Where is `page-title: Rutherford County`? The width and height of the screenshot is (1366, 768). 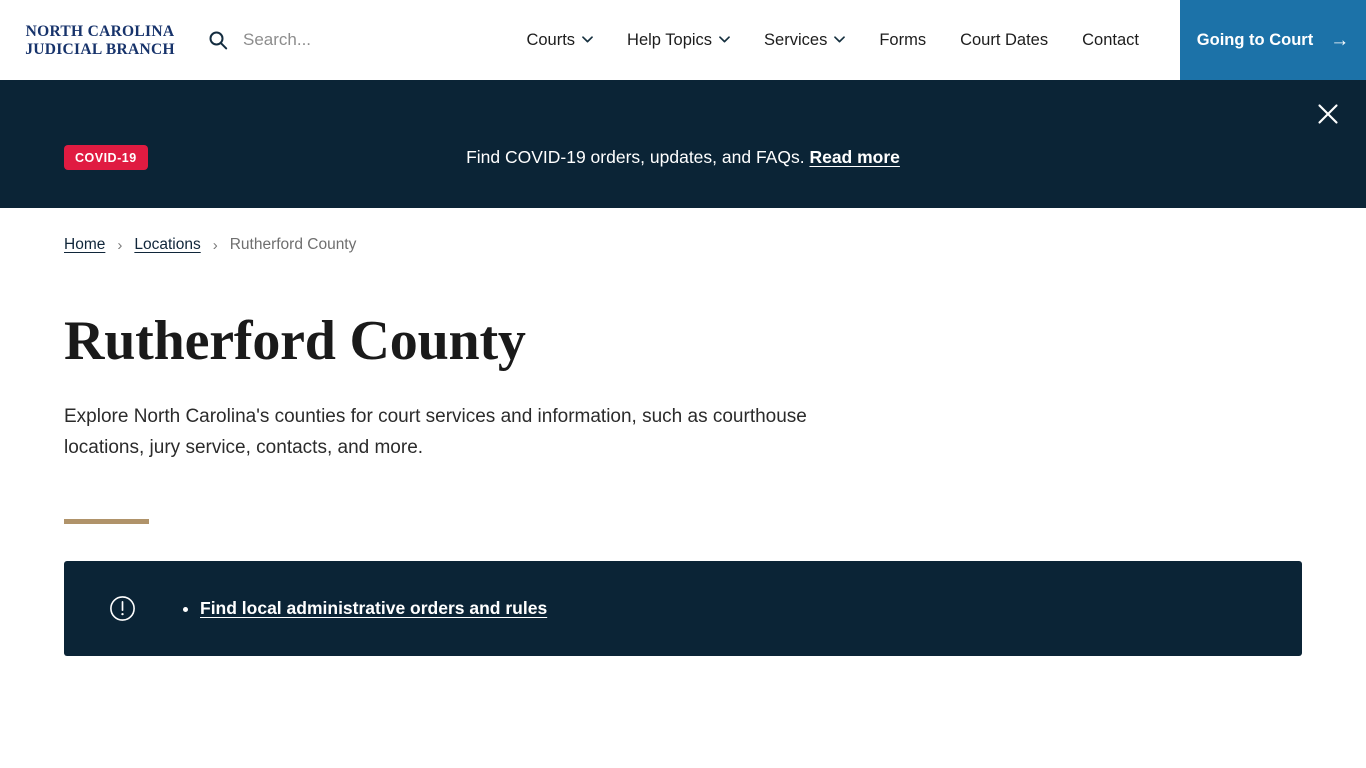 page-title: Rutherford County is located at coordinates (295, 341).